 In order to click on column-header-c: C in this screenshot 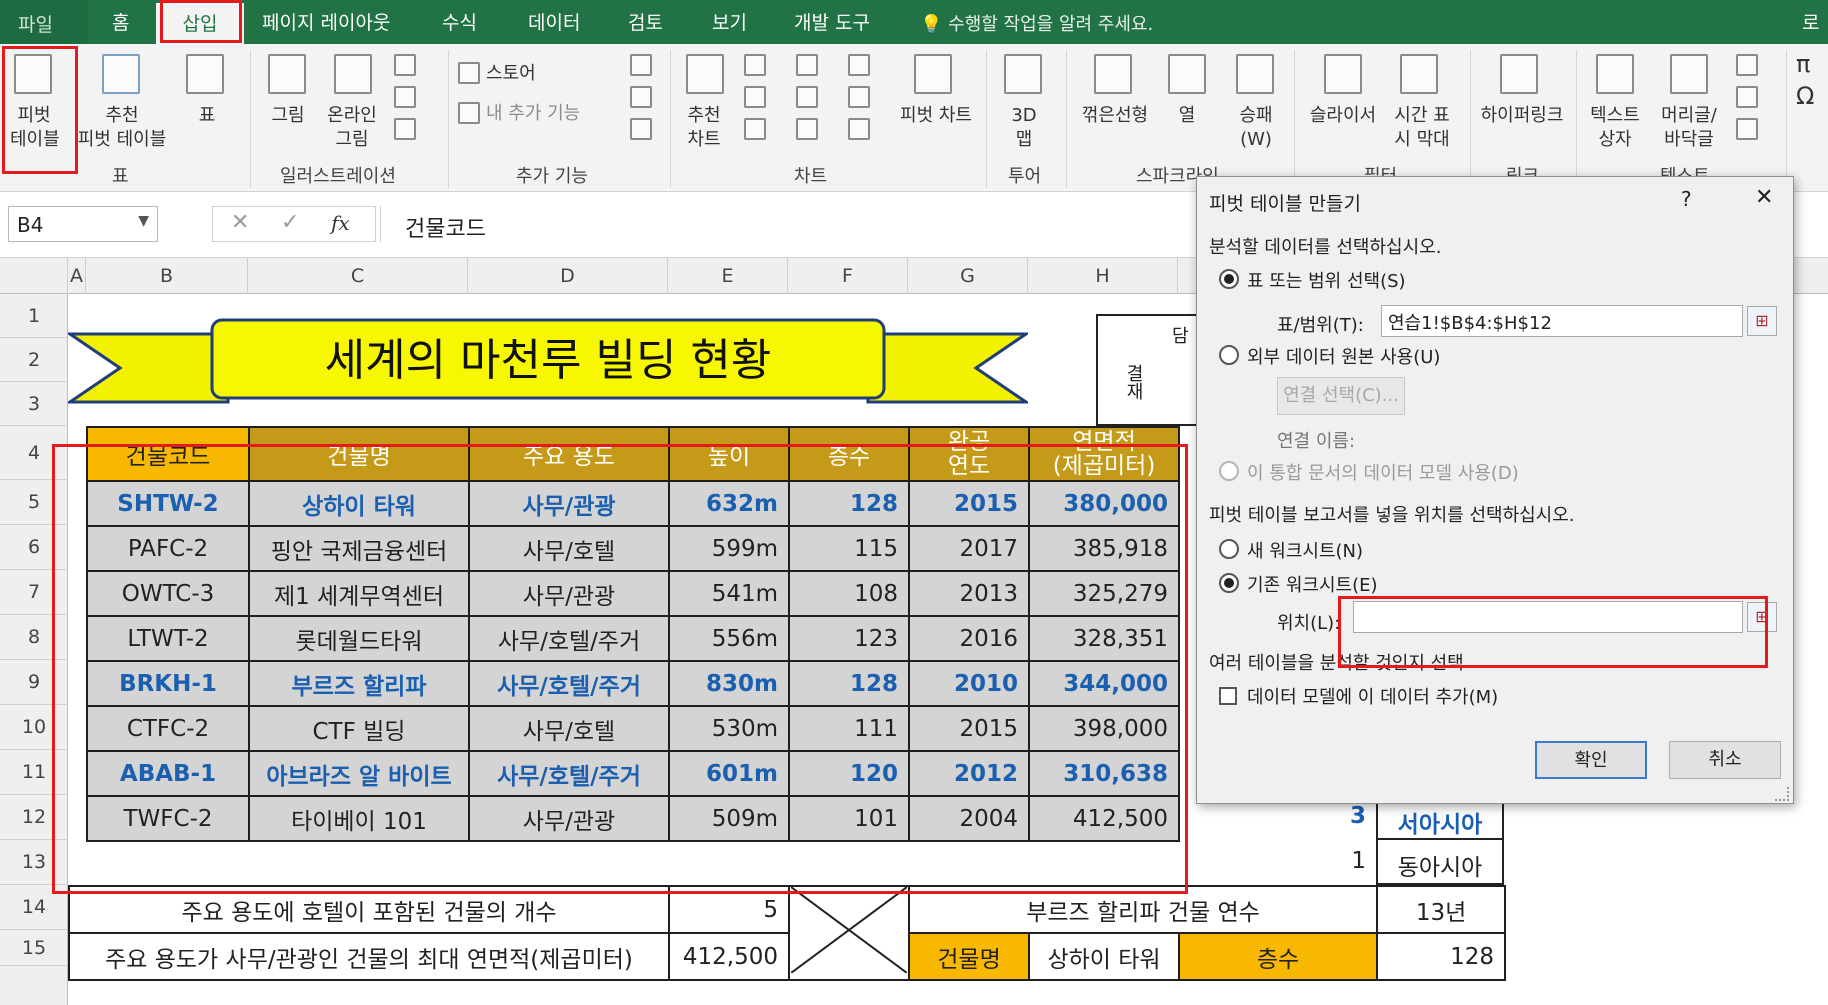, I will do `click(358, 276)`.